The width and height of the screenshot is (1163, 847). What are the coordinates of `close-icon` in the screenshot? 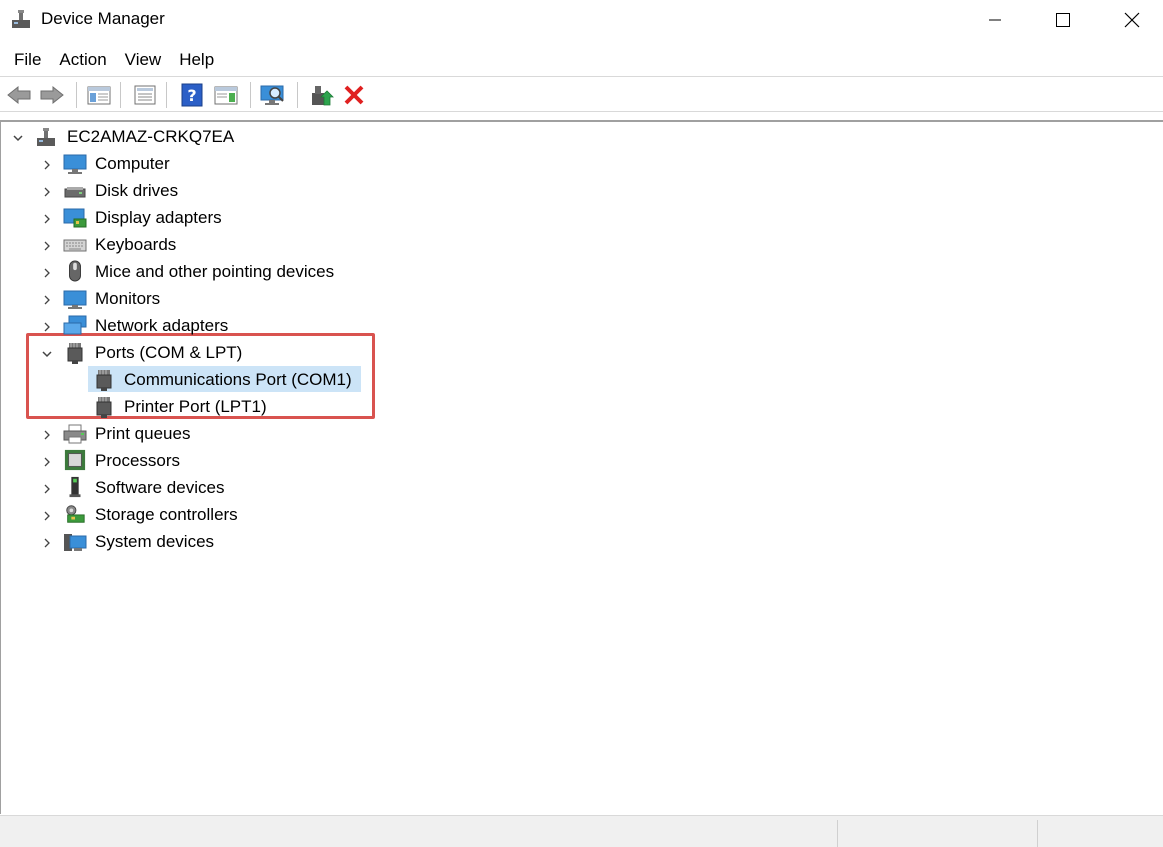 It's located at (1132, 20).